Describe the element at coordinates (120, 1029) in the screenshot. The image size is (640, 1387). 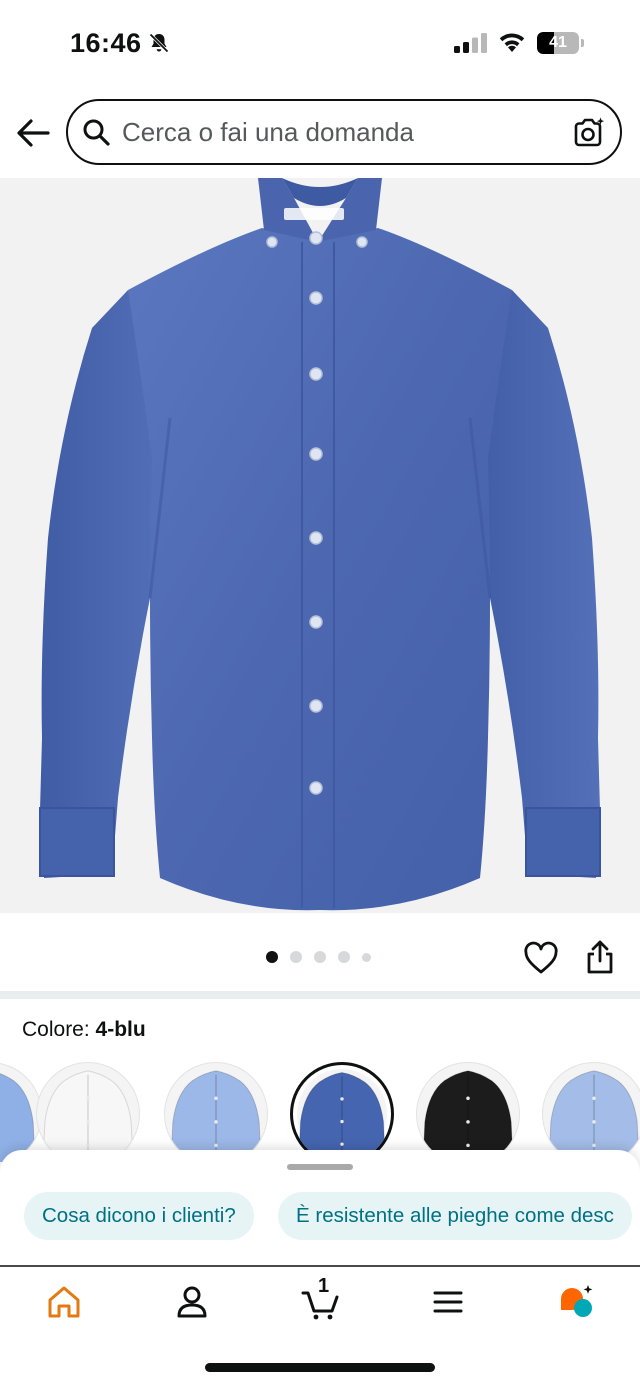
I see `selected-color-value: 4-blu` at that location.